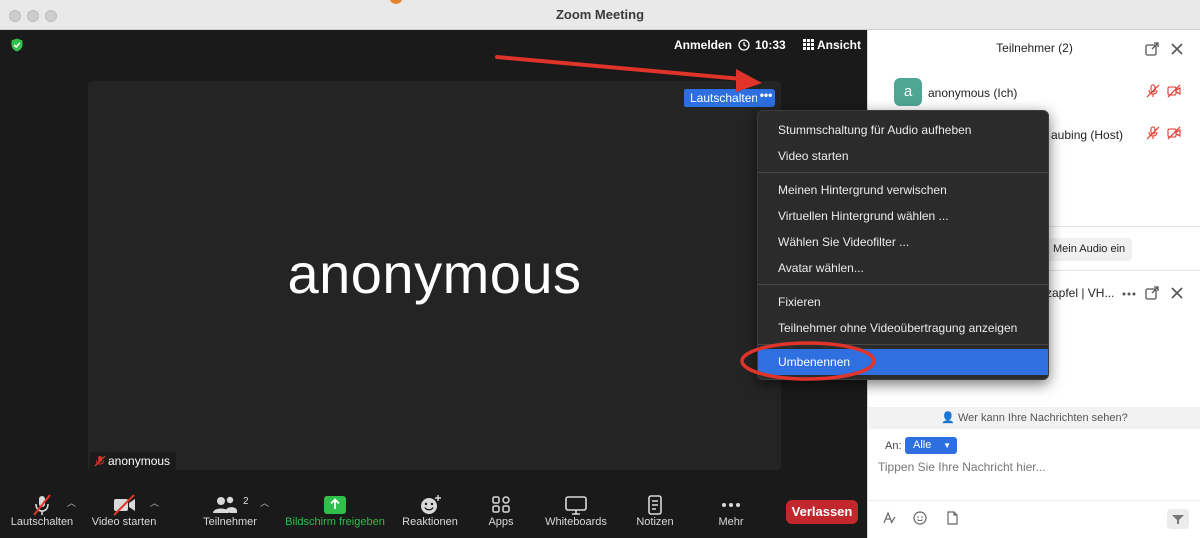 The image size is (1200, 538). I want to click on view-button: Ansicht, so click(839, 45).